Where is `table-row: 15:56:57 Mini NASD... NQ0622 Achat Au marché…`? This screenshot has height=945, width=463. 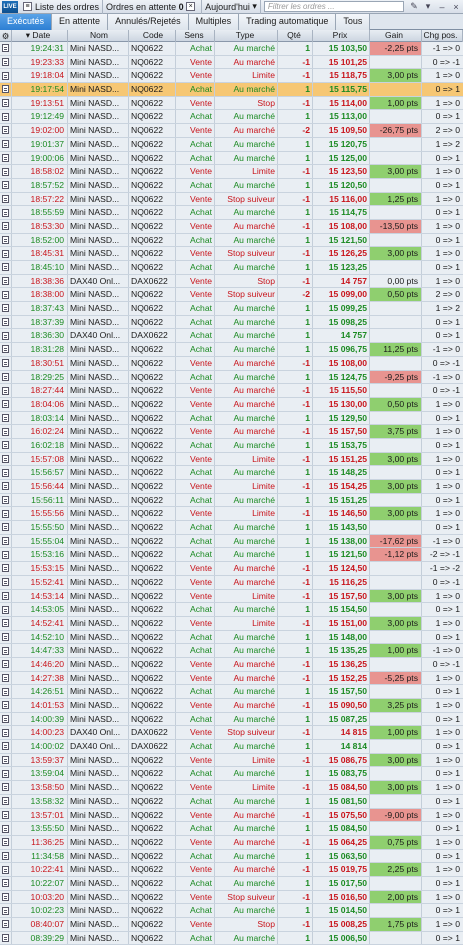 table-row: 15:56:57 Mini NASD... NQ0622 Achat Au marché… is located at coordinates (231, 473).